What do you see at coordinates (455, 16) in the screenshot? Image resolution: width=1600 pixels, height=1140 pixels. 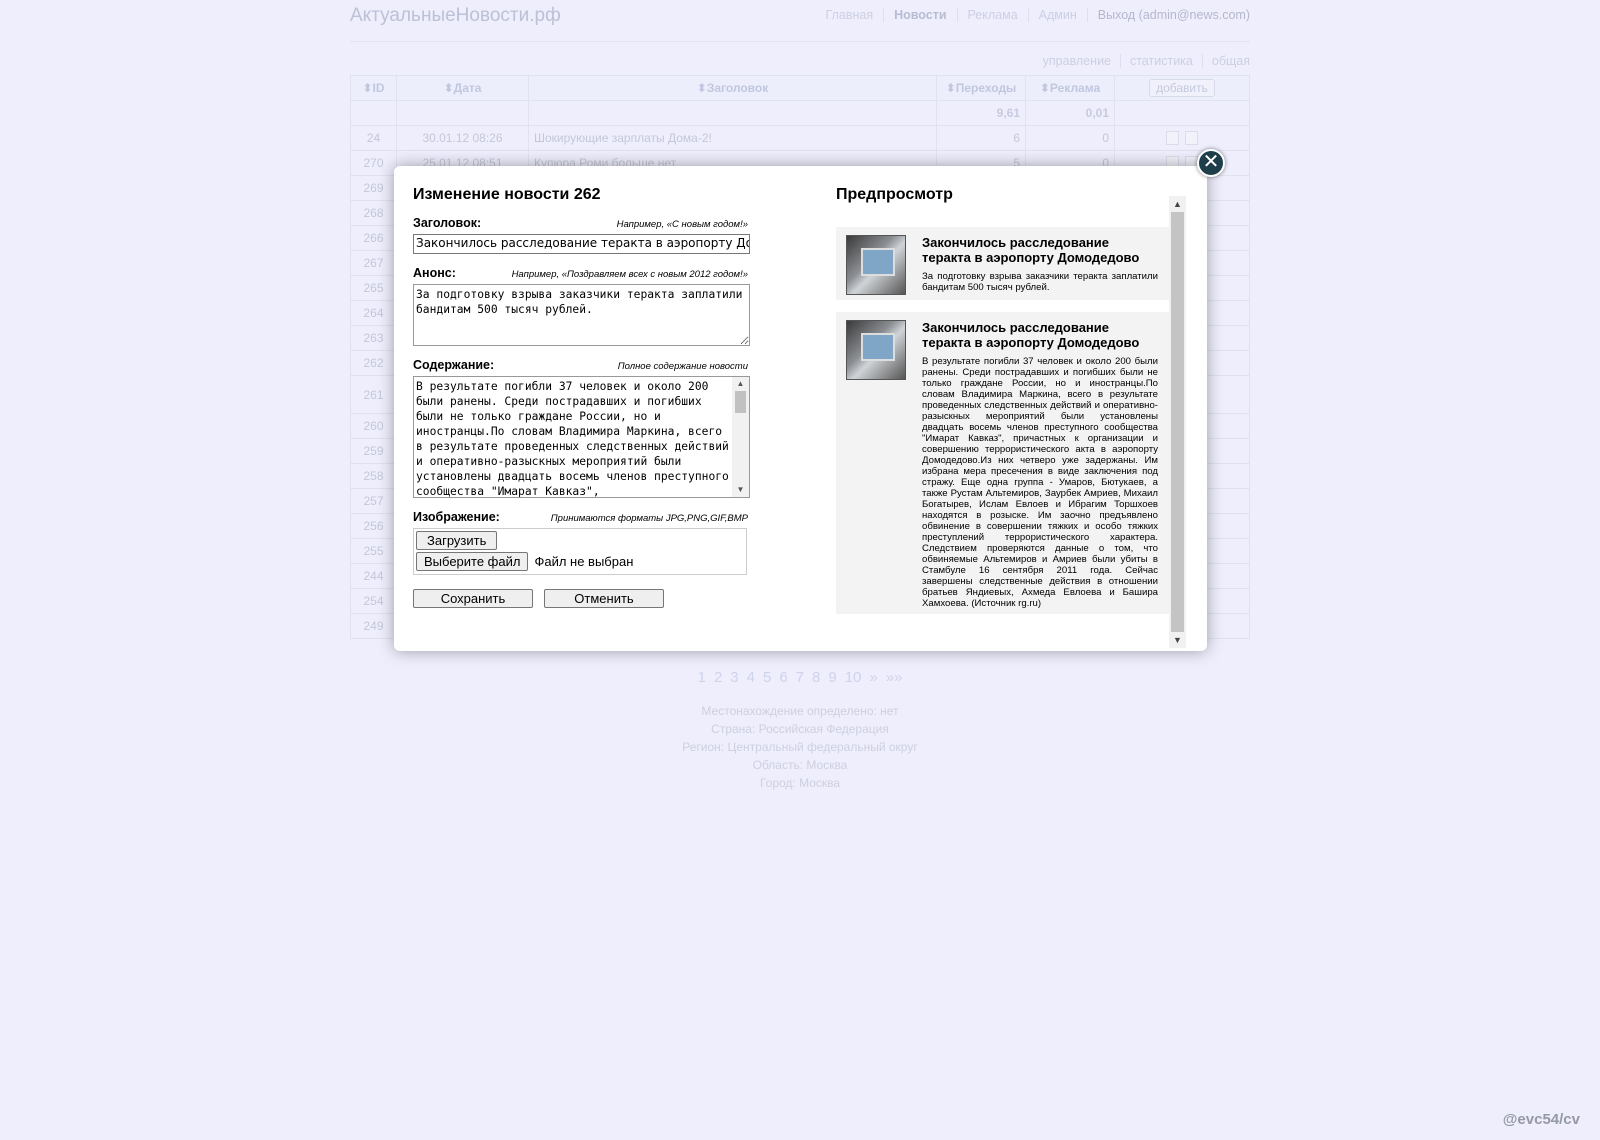 I see `site-title: АктуальныеНовости.рф` at bounding box center [455, 16].